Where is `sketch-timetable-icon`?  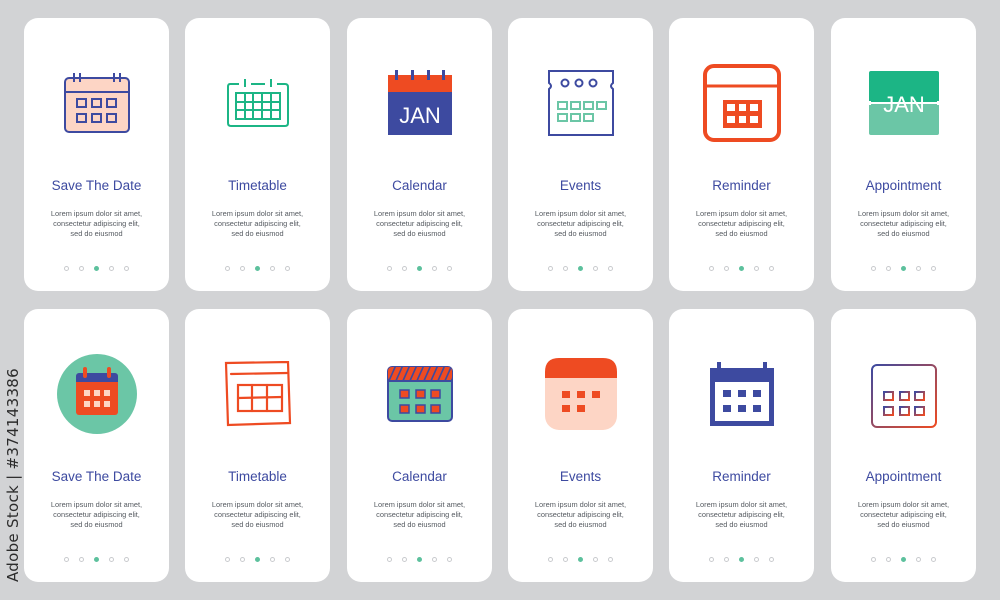 sketch-timetable-icon is located at coordinates (257, 394).